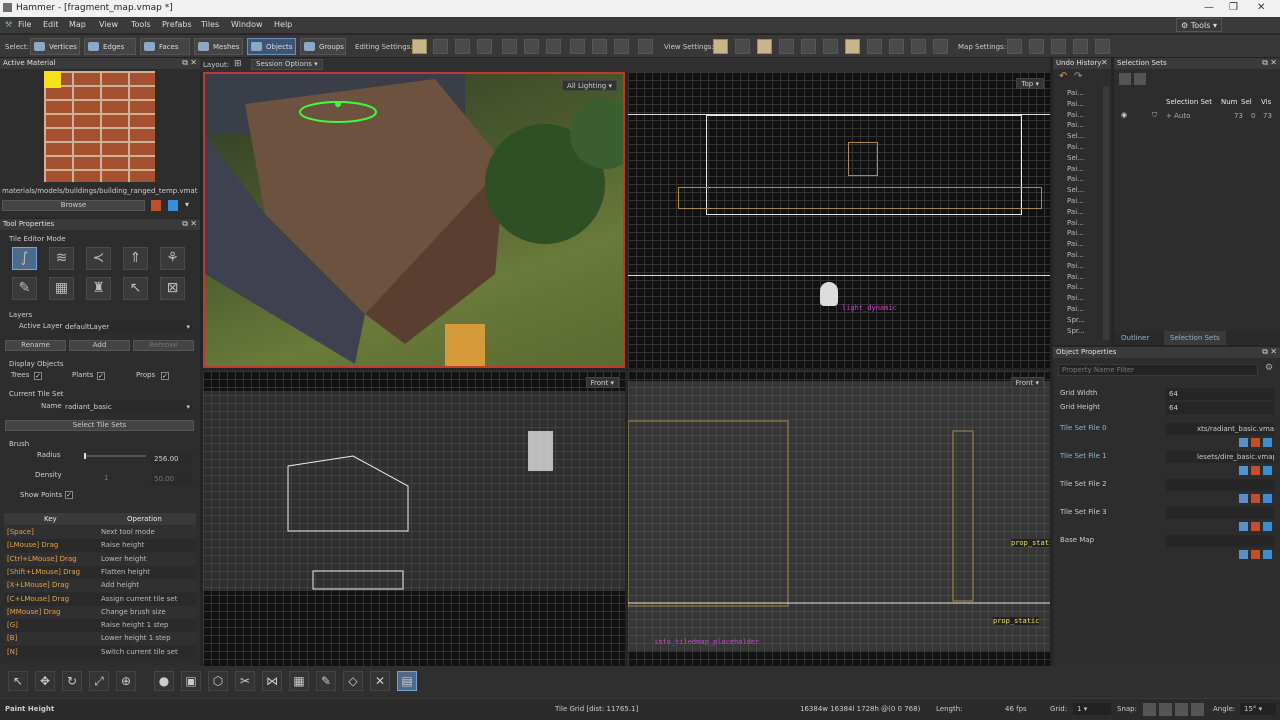 Image resolution: width=1280 pixels, height=720 pixels. Describe the element at coordinates (156, 205) in the screenshot. I see `material-icon` at that location.